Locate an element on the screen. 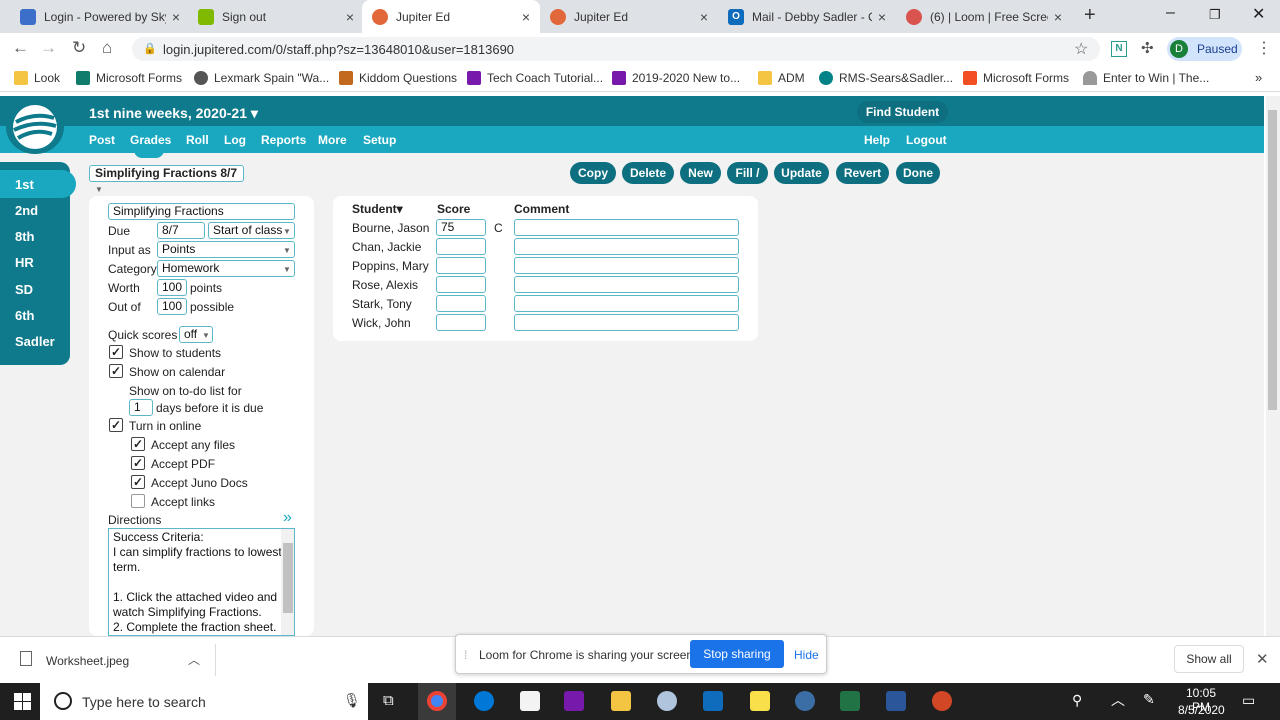  jupiter-logo-icon is located at coordinates (35, 127).